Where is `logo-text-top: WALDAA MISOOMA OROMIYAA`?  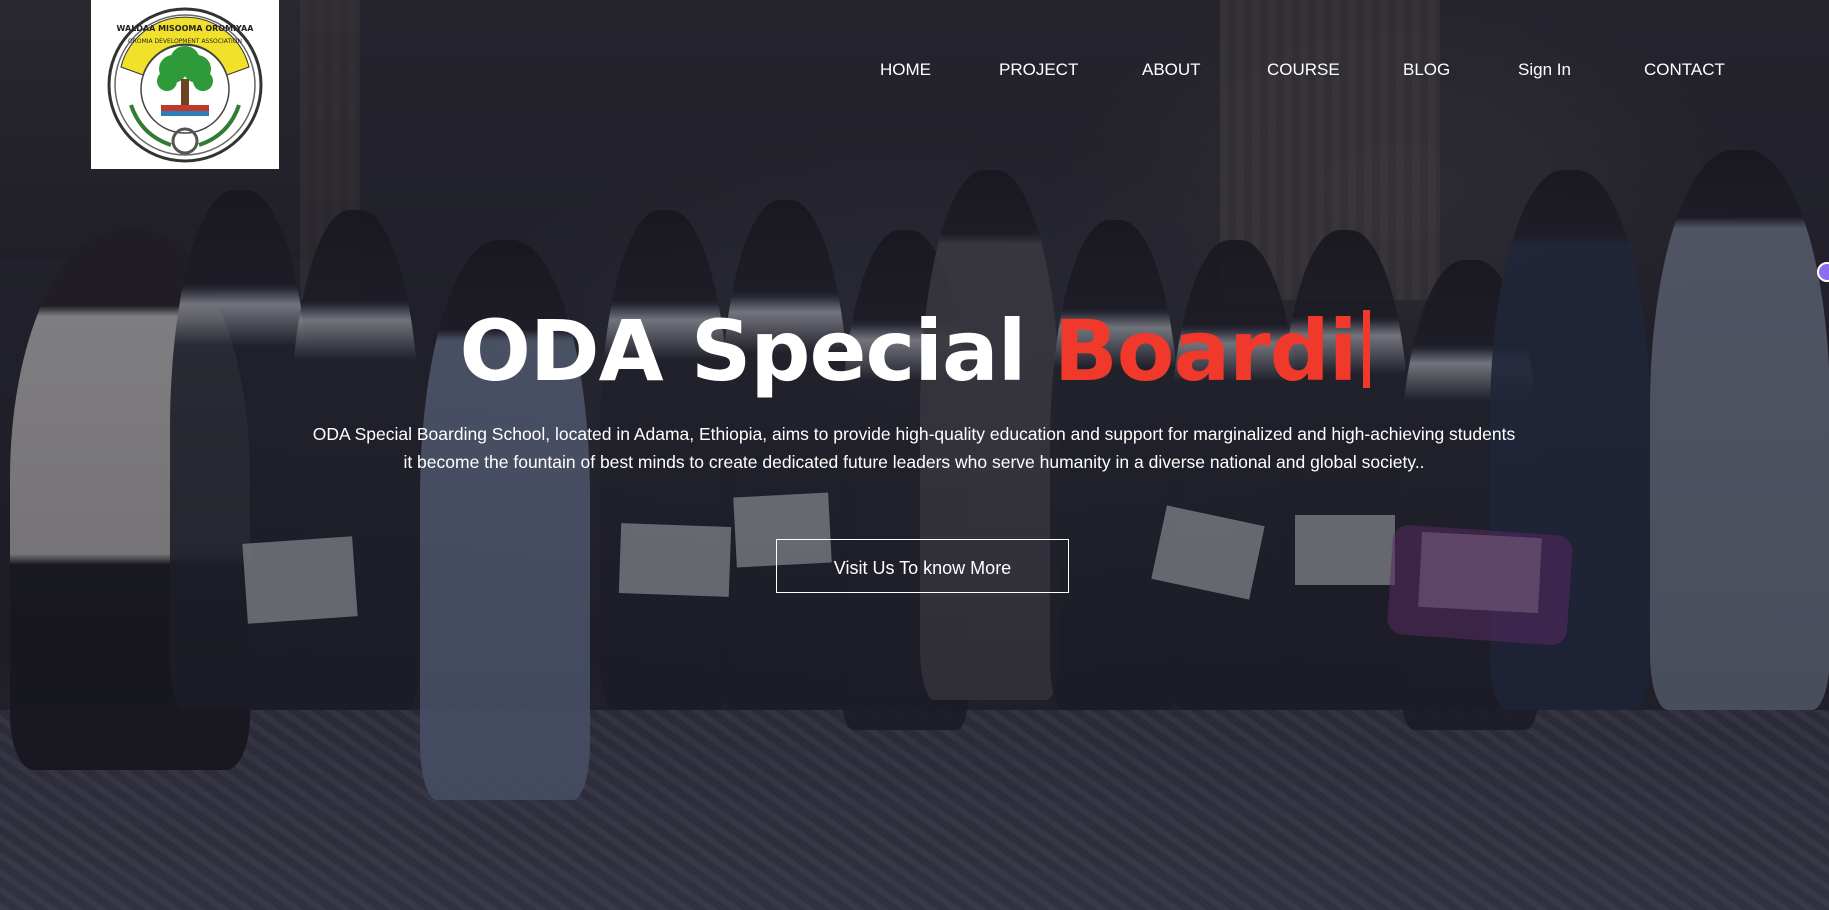 logo-text-top: WALDAA MISOOMA OROMIYAA is located at coordinates (186, 28).